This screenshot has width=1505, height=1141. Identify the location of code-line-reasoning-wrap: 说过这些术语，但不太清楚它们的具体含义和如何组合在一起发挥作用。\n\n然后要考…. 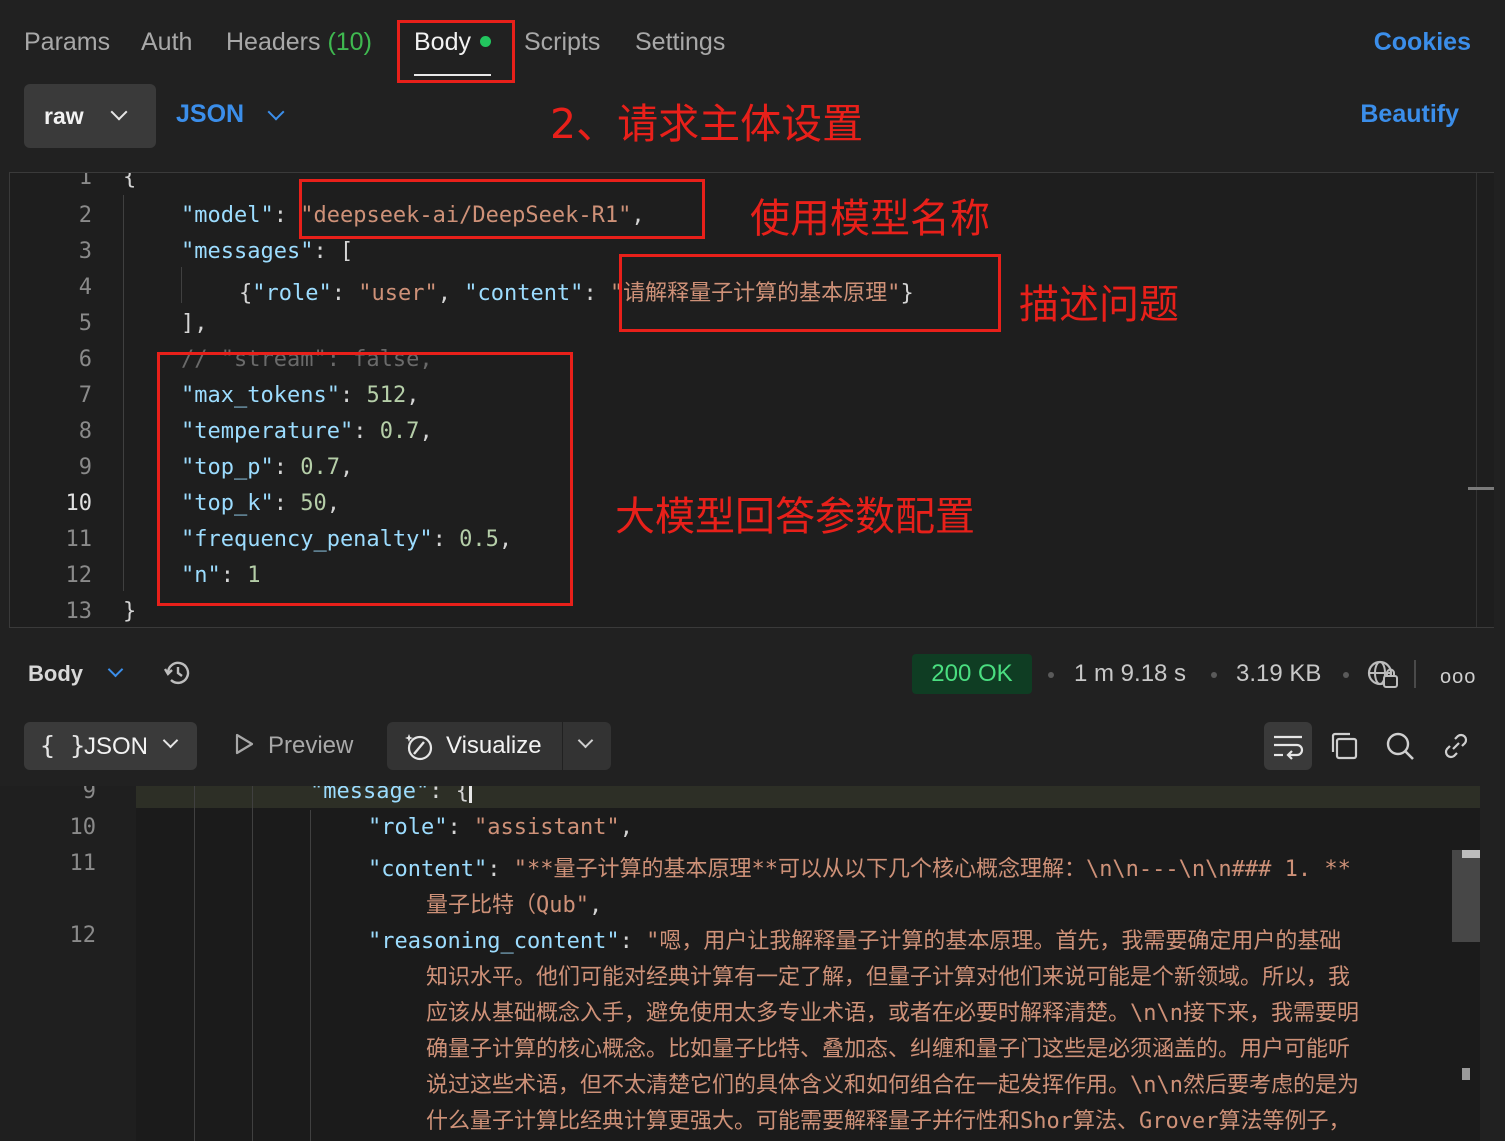
(892, 1085).